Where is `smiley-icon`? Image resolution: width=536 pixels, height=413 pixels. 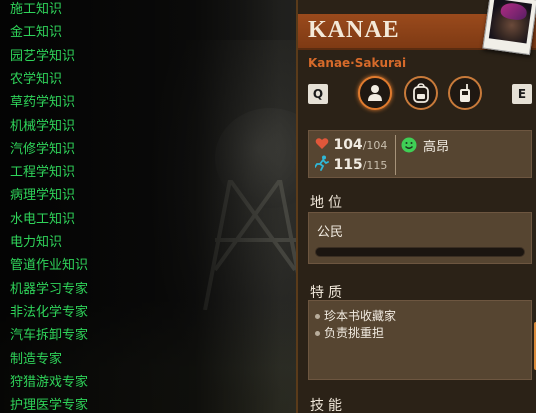
smiley-icon is located at coordinates (409, 145).